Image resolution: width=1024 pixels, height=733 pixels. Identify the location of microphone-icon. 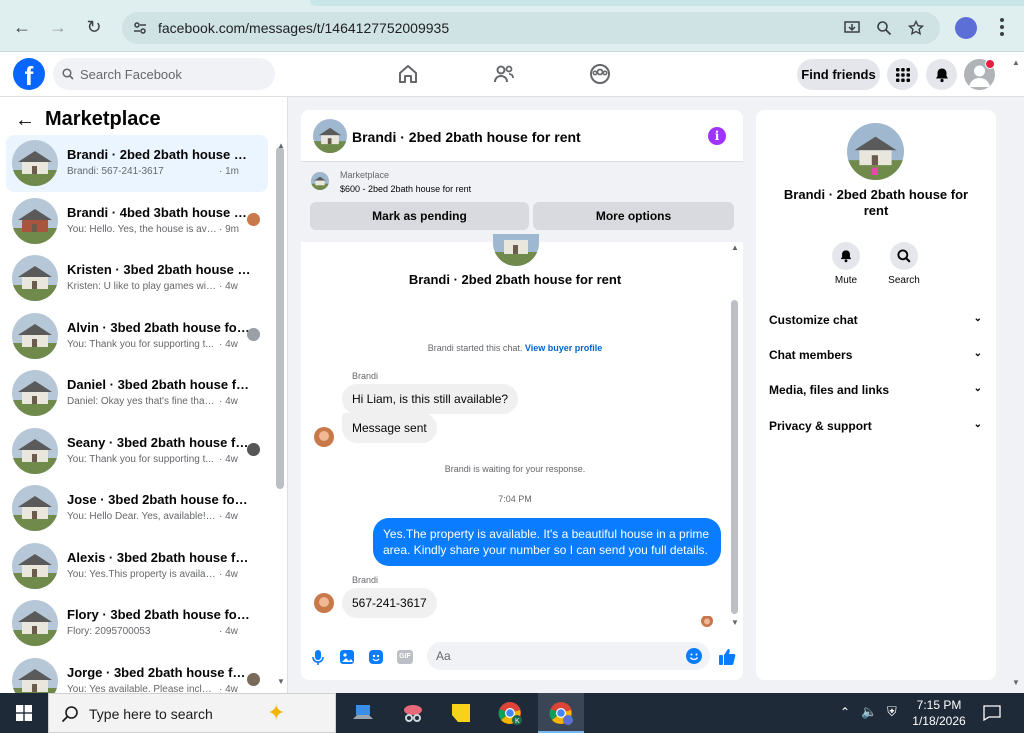
(318, 657).